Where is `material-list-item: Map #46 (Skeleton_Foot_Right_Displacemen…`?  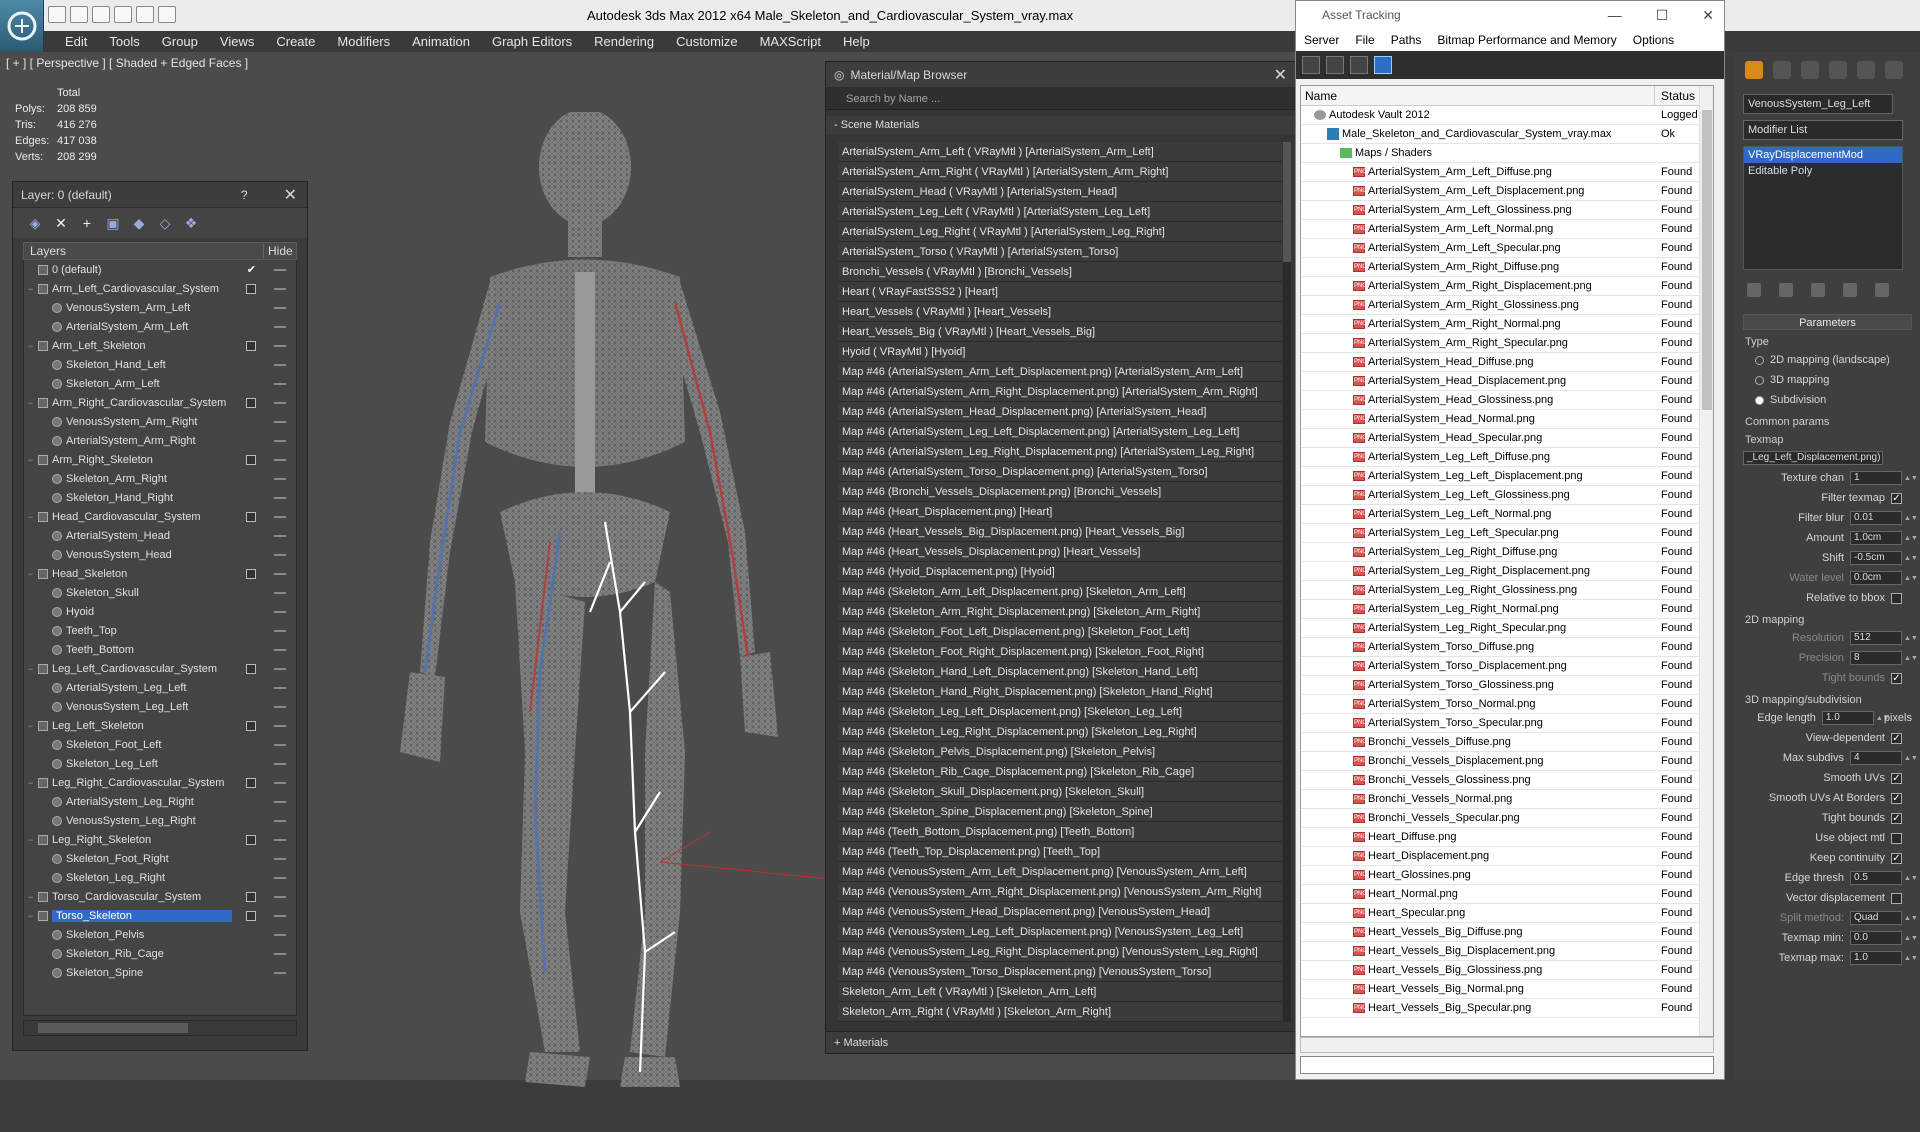 material-list-item: Map #46 (Skeleton_Foot_Right_Displacemen… is located at coordinates (1060, 652).